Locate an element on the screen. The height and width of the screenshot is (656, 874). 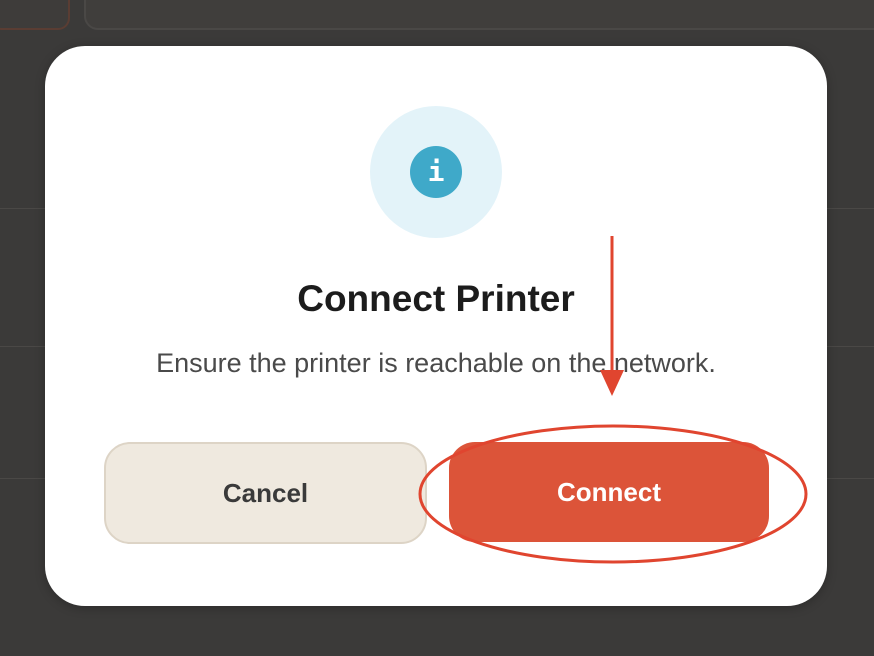
info-icon: i is located at coordinates (436, 172).